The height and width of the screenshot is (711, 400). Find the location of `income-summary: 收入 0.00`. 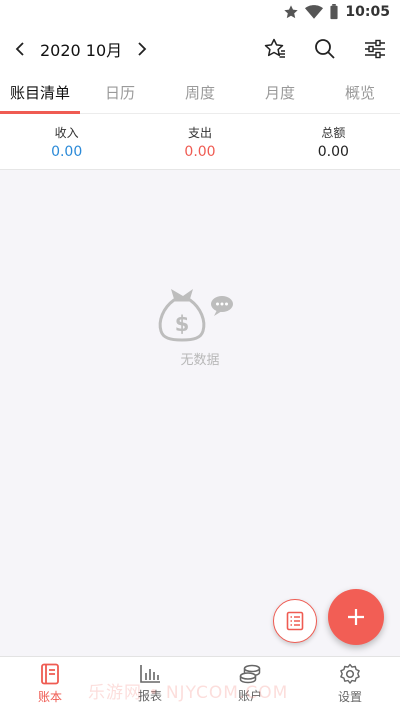

income-summary: 收入 0.00 is located at coordinates (66, 141).